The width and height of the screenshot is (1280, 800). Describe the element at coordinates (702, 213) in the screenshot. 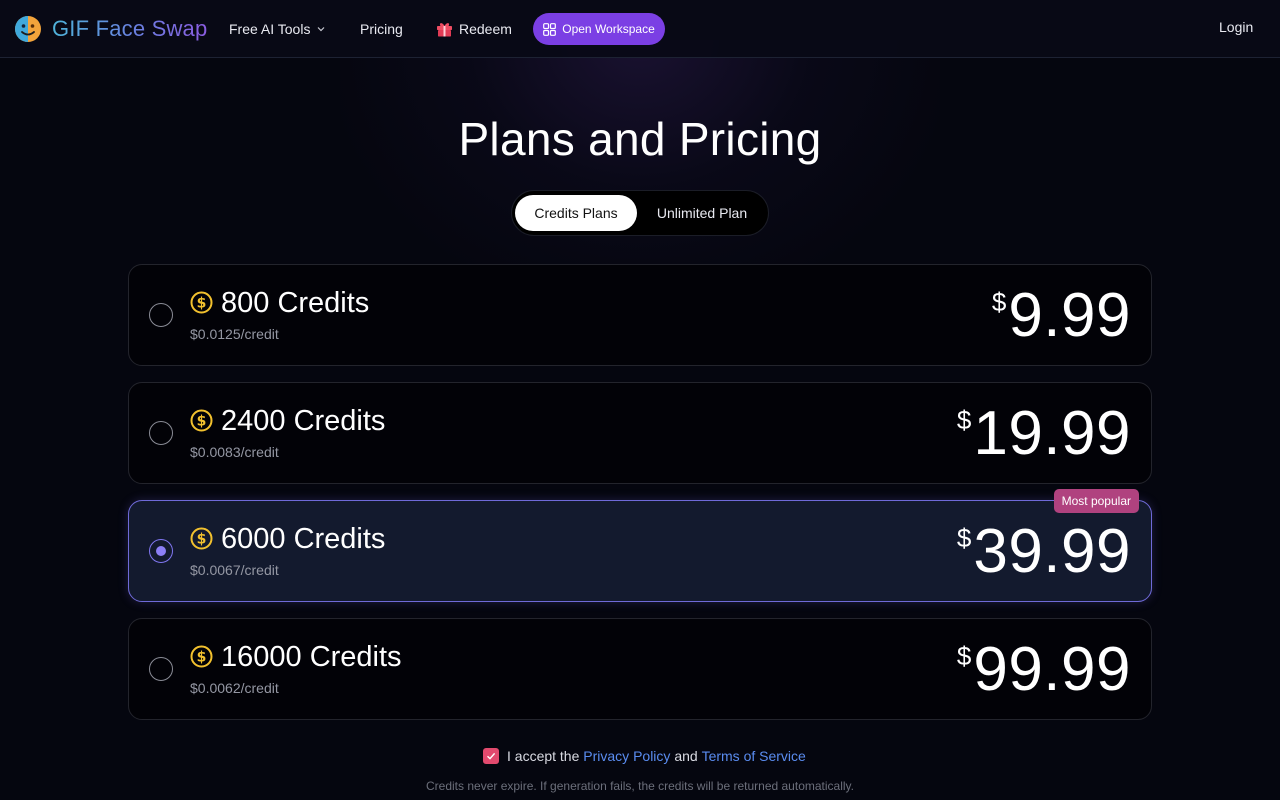

I see `tab-unlimited-plan: Unlimited Plan` at that location.